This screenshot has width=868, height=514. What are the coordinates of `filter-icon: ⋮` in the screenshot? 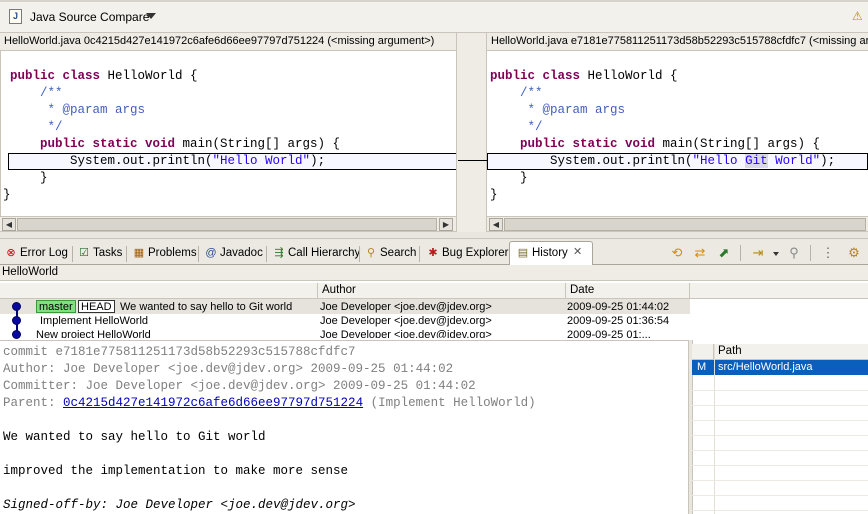 It's located at (828, 253).